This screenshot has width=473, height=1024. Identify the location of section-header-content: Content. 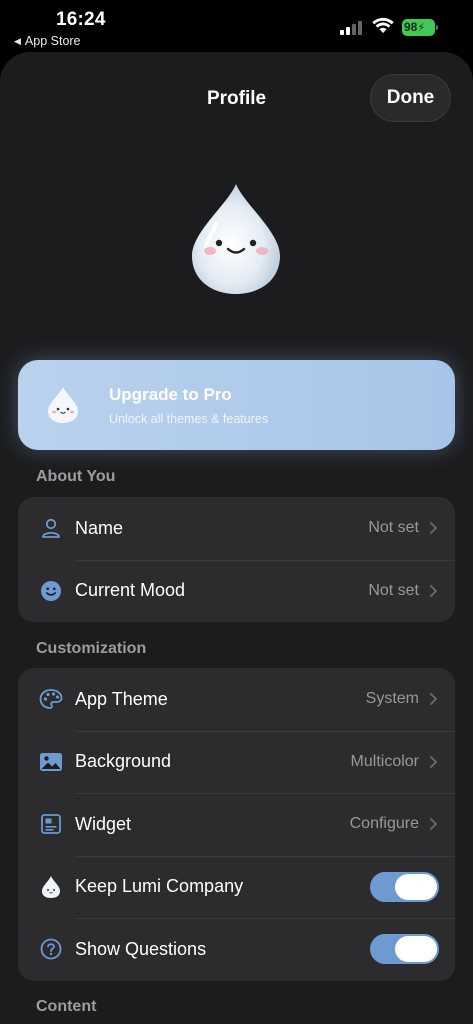
(66, 1006).